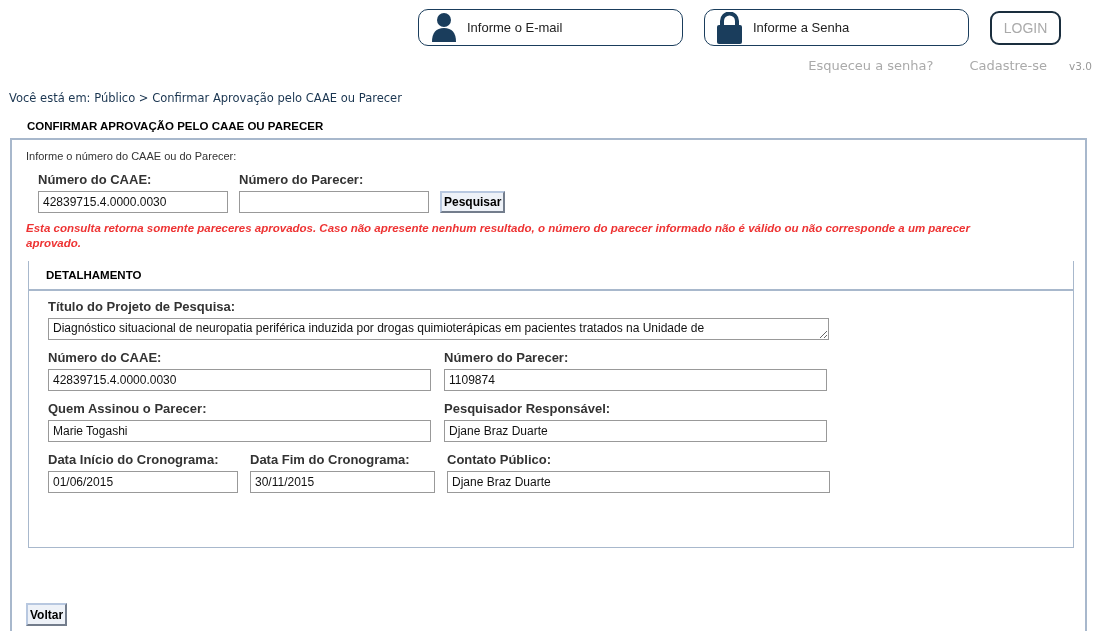 The image size is (1095, 631). What do you see at coordinates (342, 482) in the screenshot?
I see `input-field: 30/11/2015` at bounding box center [342, 482].